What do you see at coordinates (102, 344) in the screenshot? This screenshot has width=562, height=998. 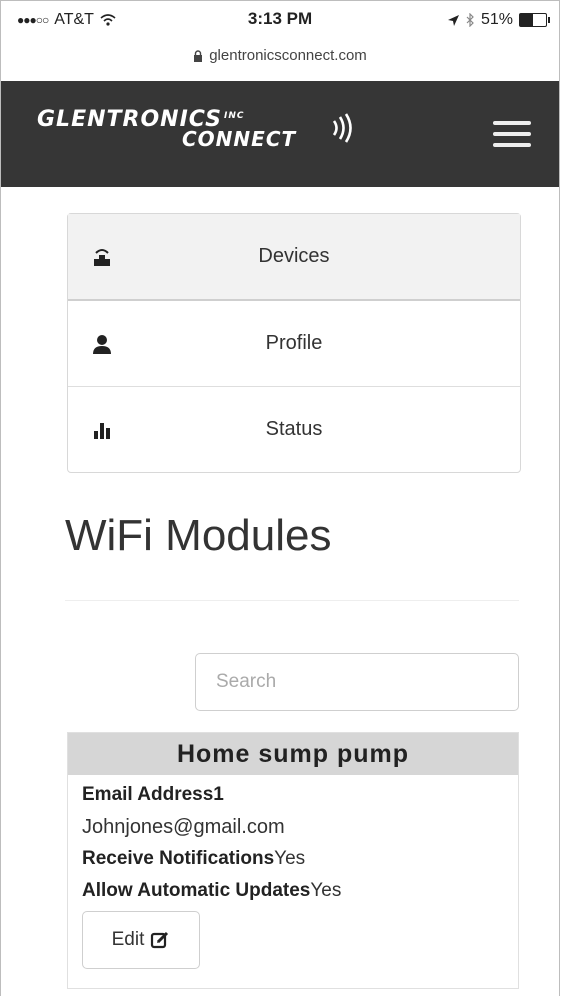 I see `user-icon` at bounding box center [102, 344].